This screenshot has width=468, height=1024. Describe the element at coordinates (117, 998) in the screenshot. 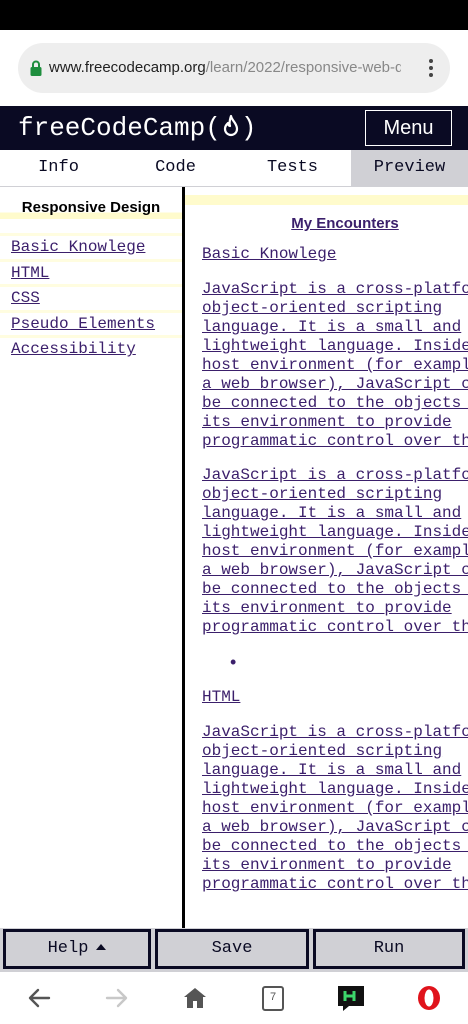

I see `forward-arrow-icon` at that location.